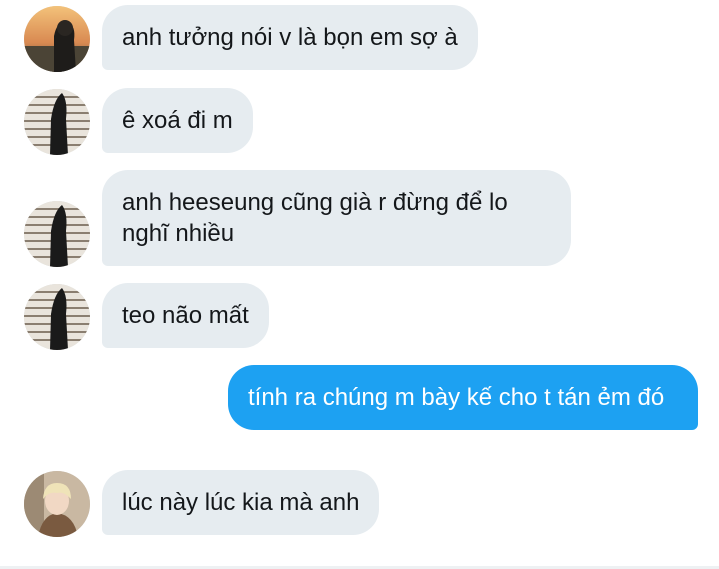  Describe the element at coordinates (177, 120) in the screenshot. I see `message-bubble: ê xoá đi m` at that location.